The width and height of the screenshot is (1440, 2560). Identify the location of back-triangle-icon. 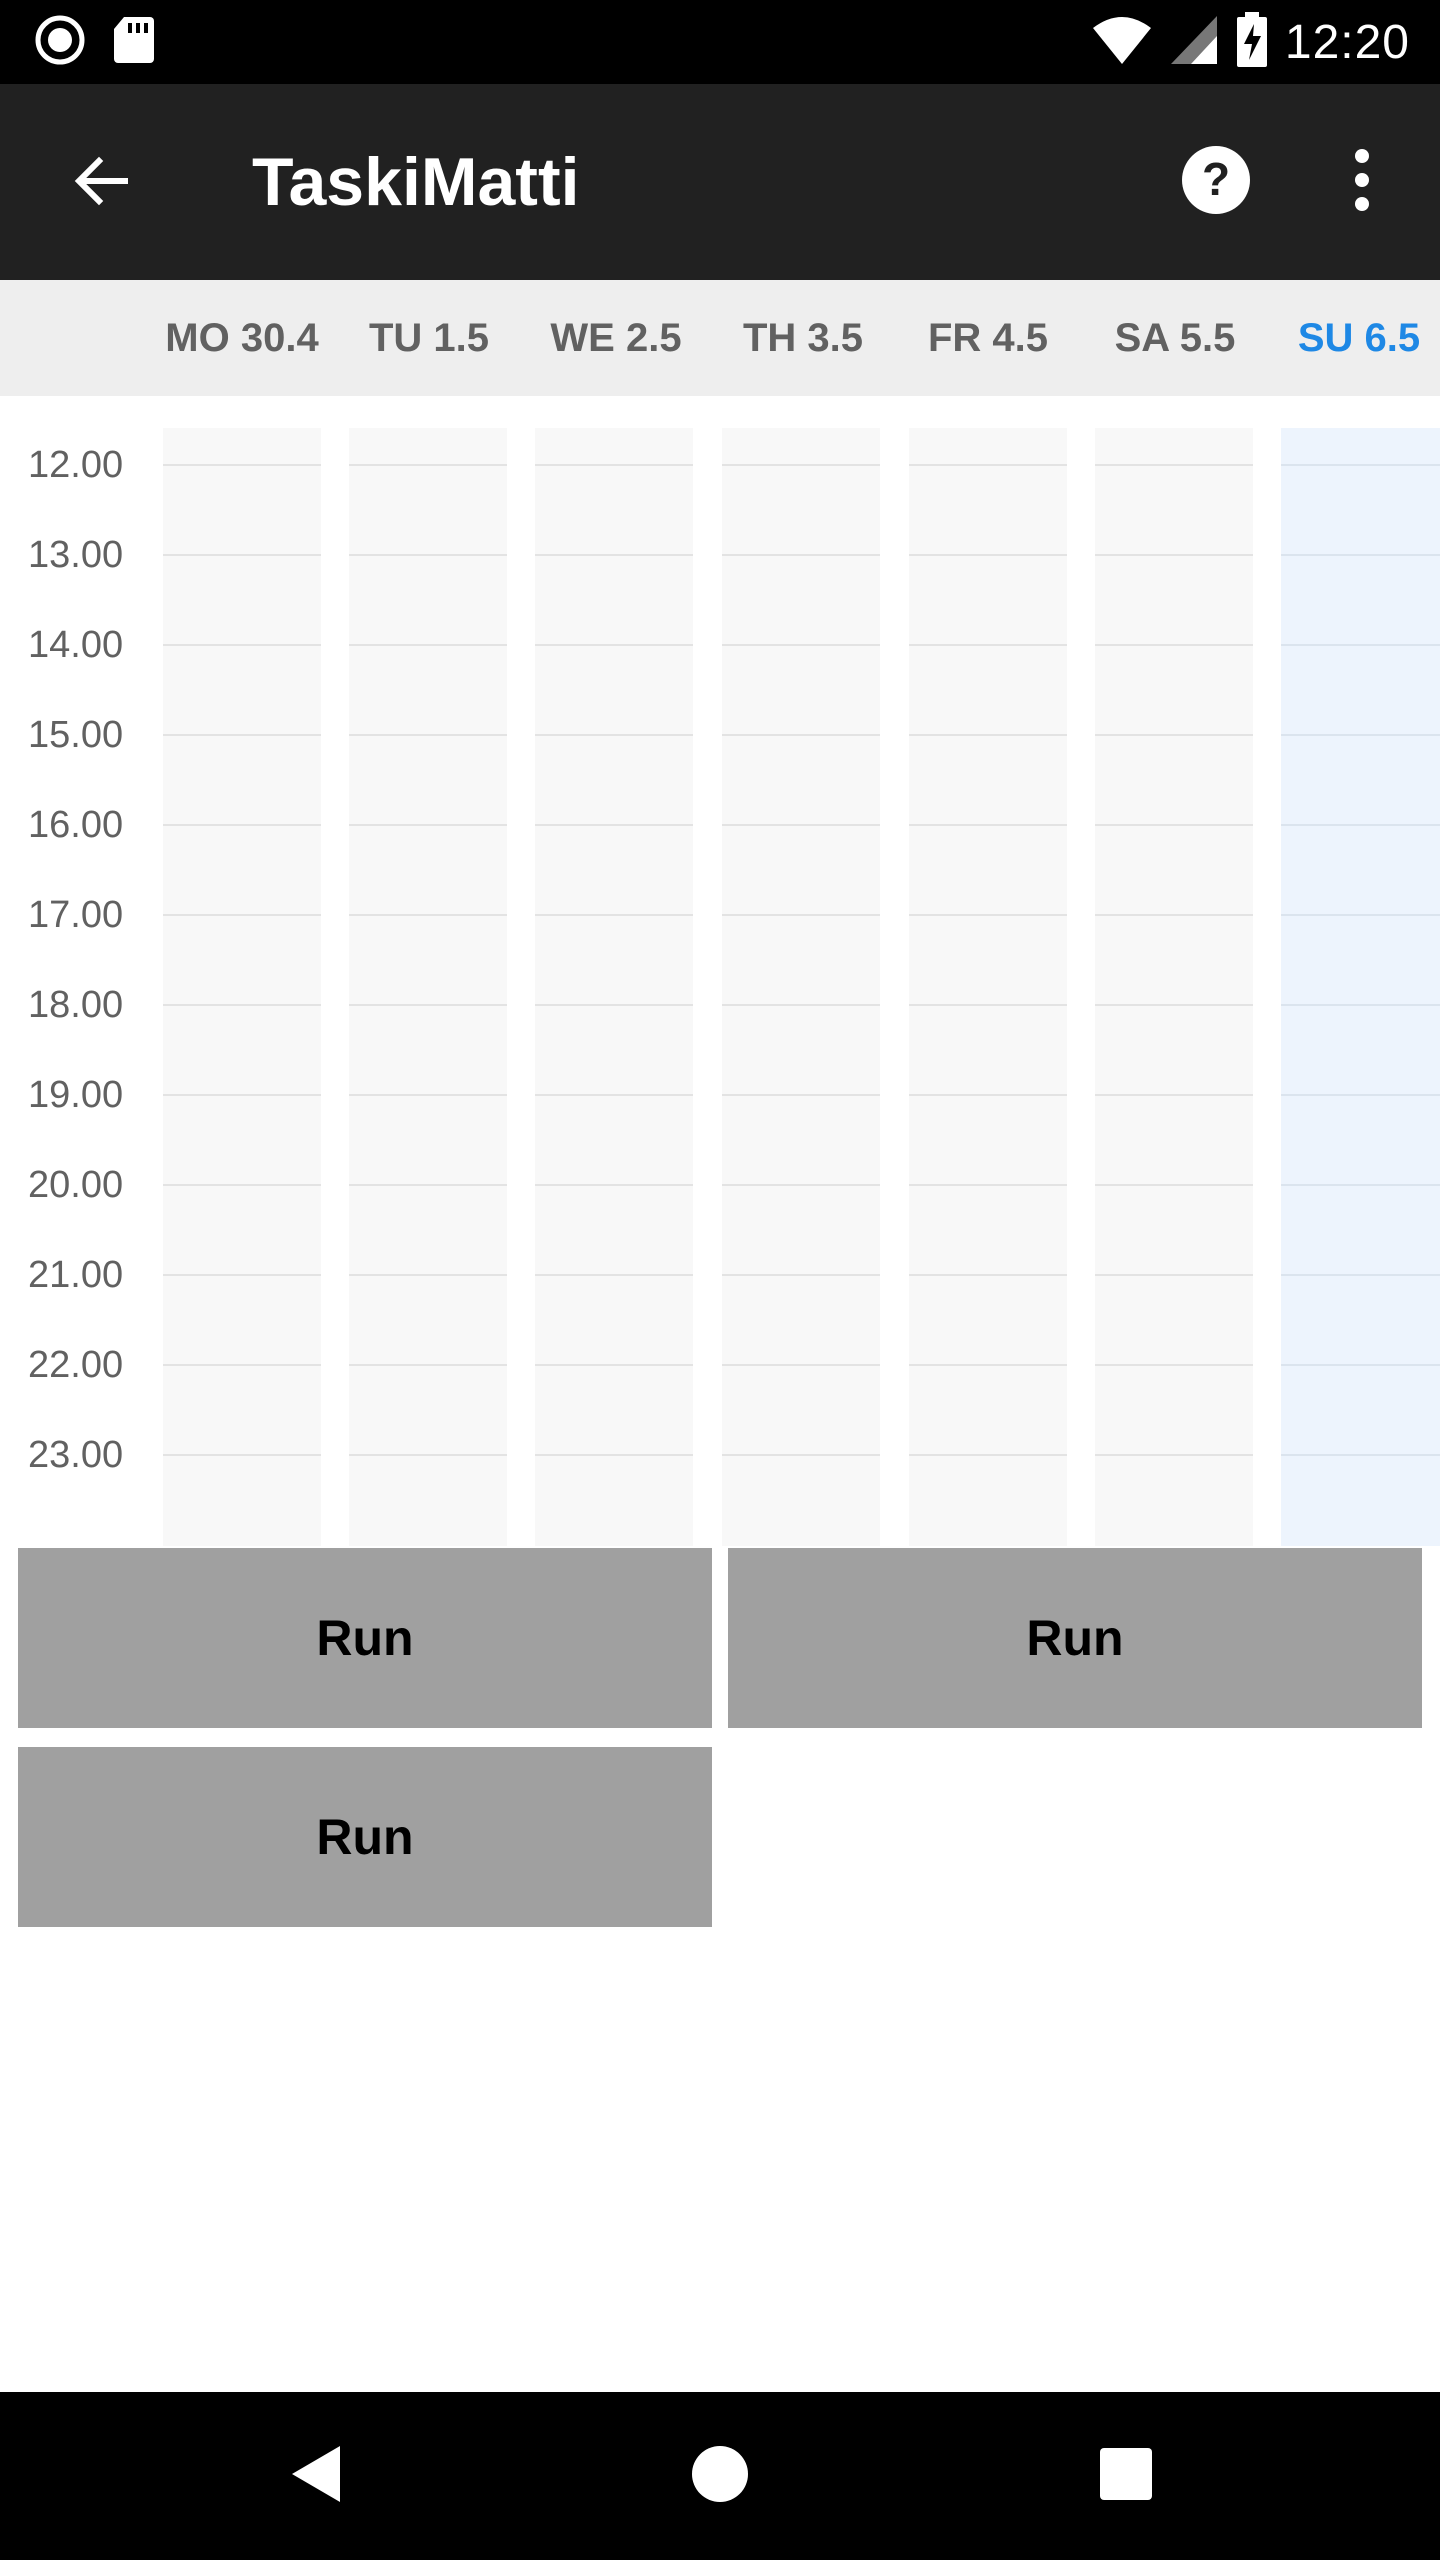
(316, 2476).